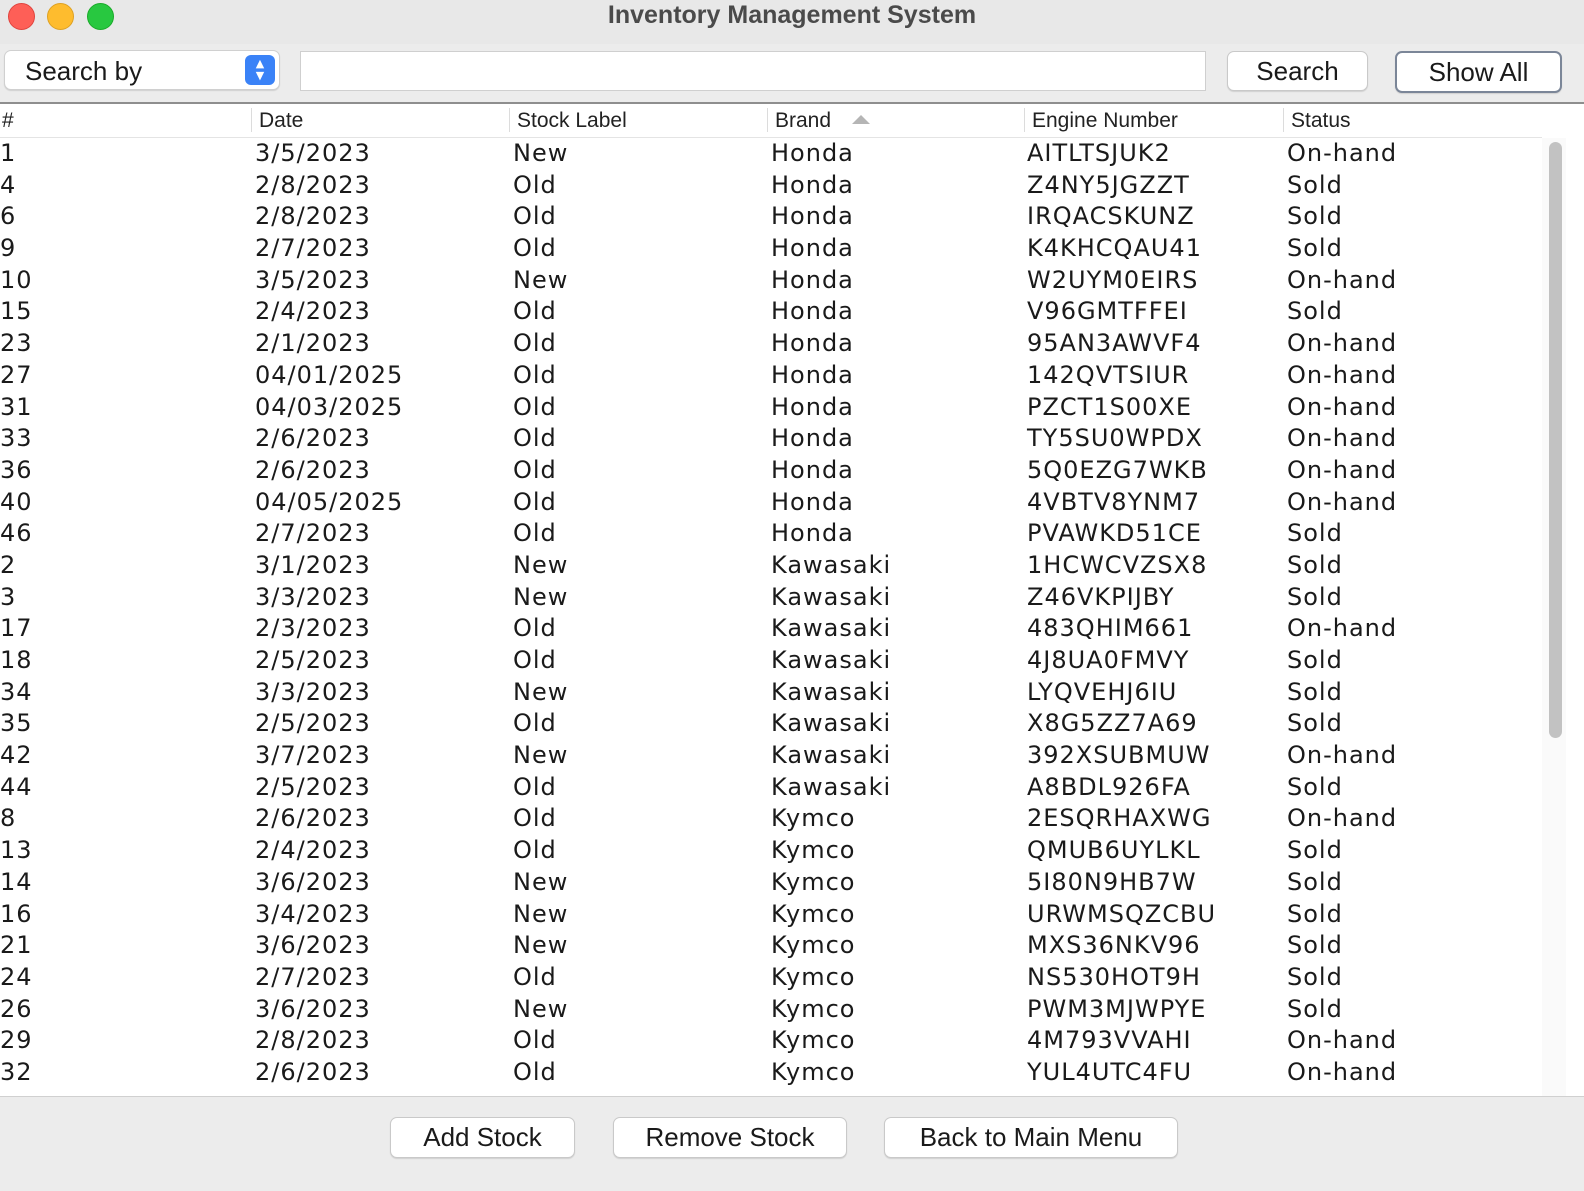 The width and height of the screenshot is (1584, 1191). I want to click on vertical-scrollbar, so click(1554, 618).